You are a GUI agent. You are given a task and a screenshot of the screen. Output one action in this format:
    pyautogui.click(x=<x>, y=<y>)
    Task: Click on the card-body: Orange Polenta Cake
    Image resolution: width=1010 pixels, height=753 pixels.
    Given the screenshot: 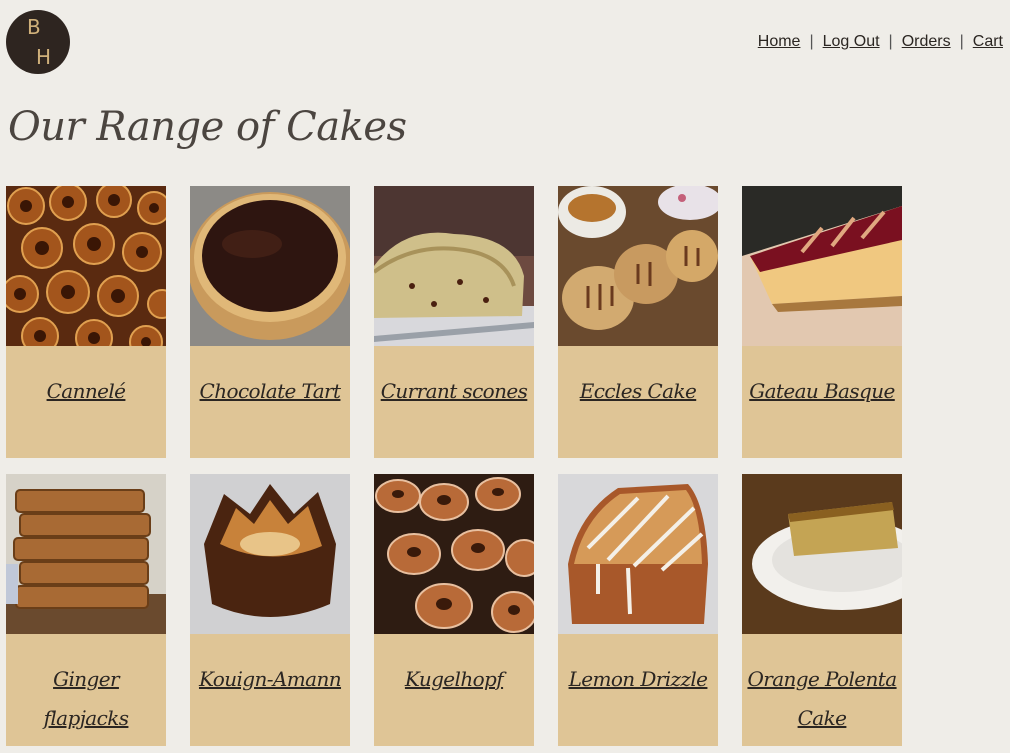 What is the action you would take?
    pyautogui.click(x=822, y=690)
    